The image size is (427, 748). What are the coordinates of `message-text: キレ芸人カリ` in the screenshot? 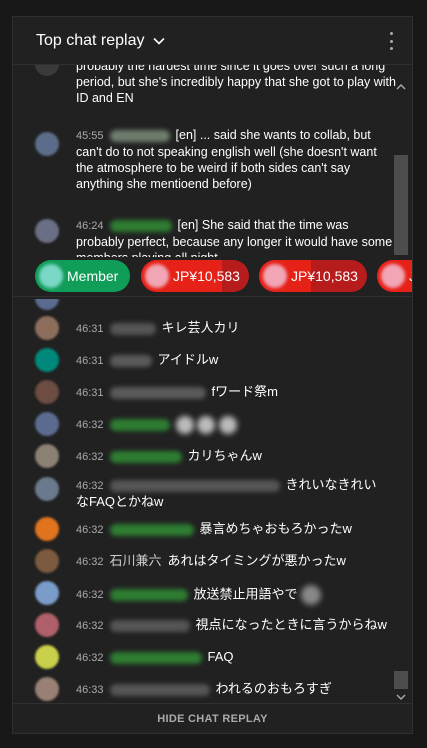 It's located at (200, 327).